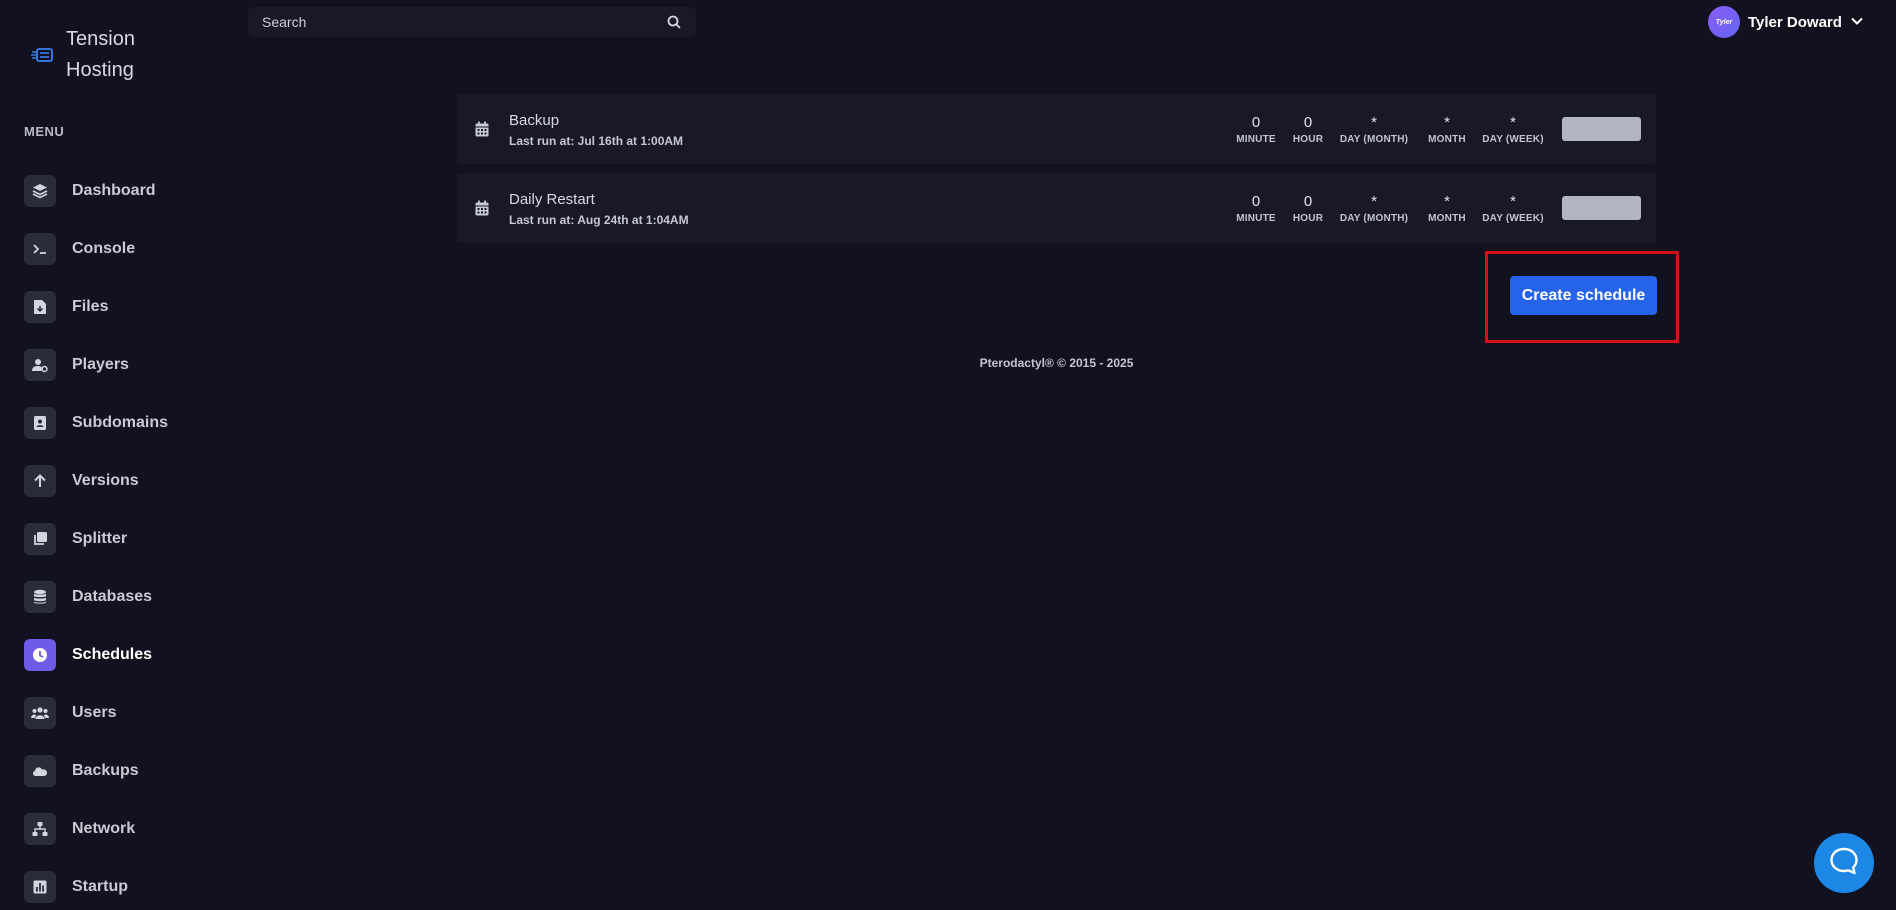 This screenshot has height=910, width=1896. What do you see at coordinates (40, 655) in the screenshot?
I see `clock-icon` at bounding box center [40, 655].